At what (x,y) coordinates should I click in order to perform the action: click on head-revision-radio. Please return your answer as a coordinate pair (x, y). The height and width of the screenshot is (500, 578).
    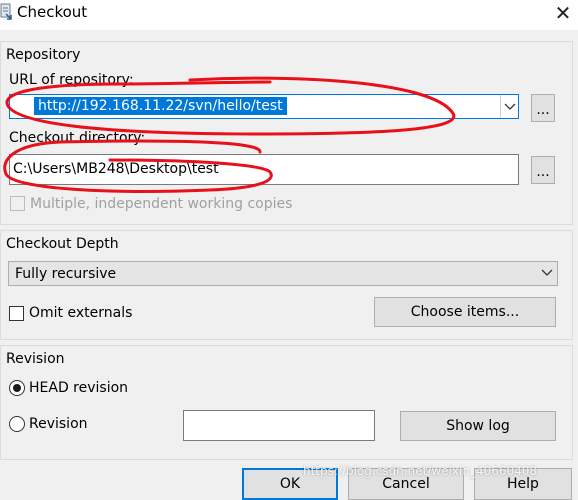
    Looking at the image, I should click on (17, 388).